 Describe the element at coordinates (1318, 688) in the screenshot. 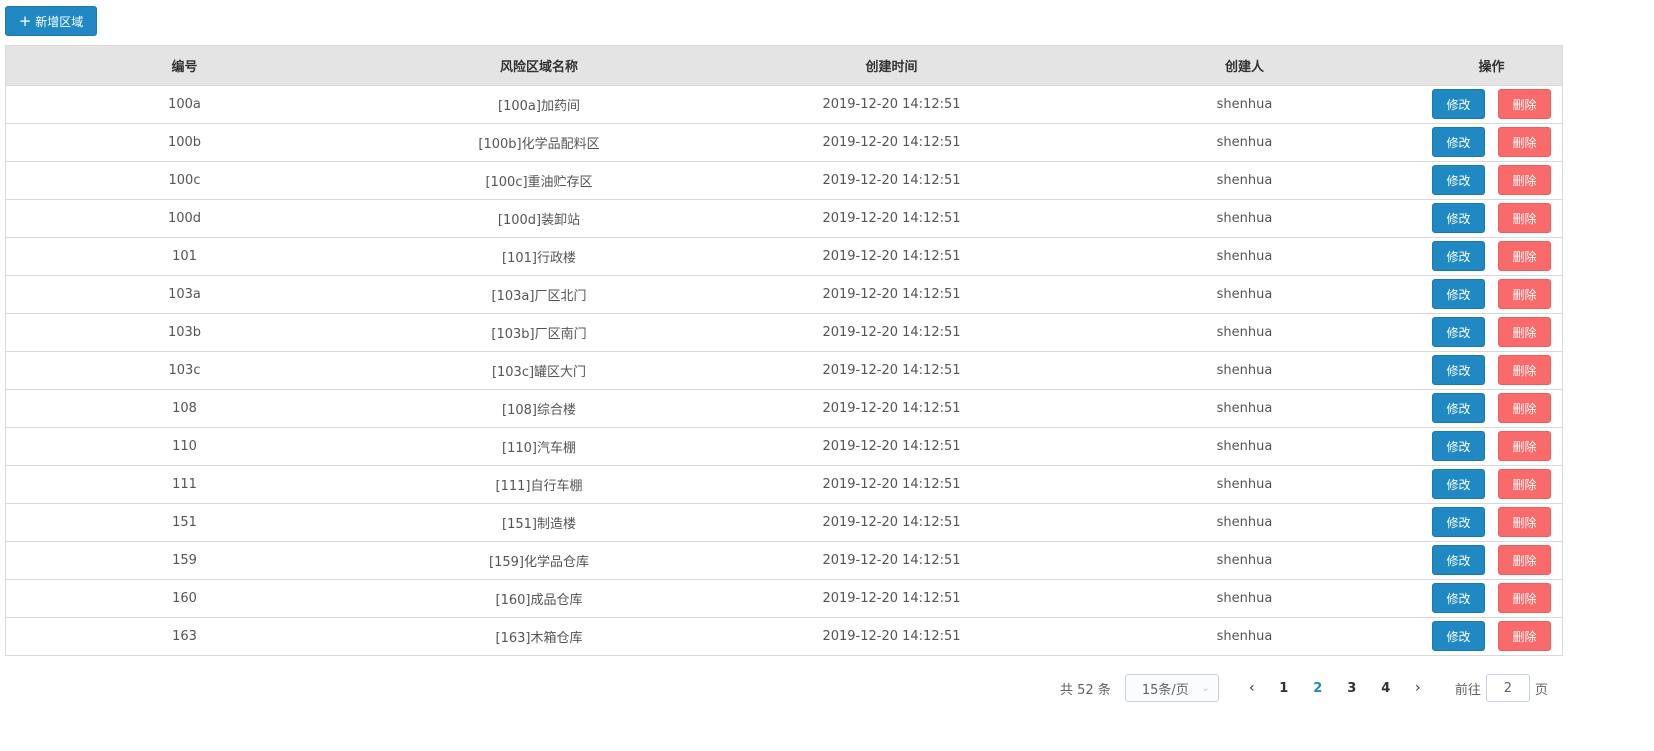

I see `page-number-2: 2` at that location.